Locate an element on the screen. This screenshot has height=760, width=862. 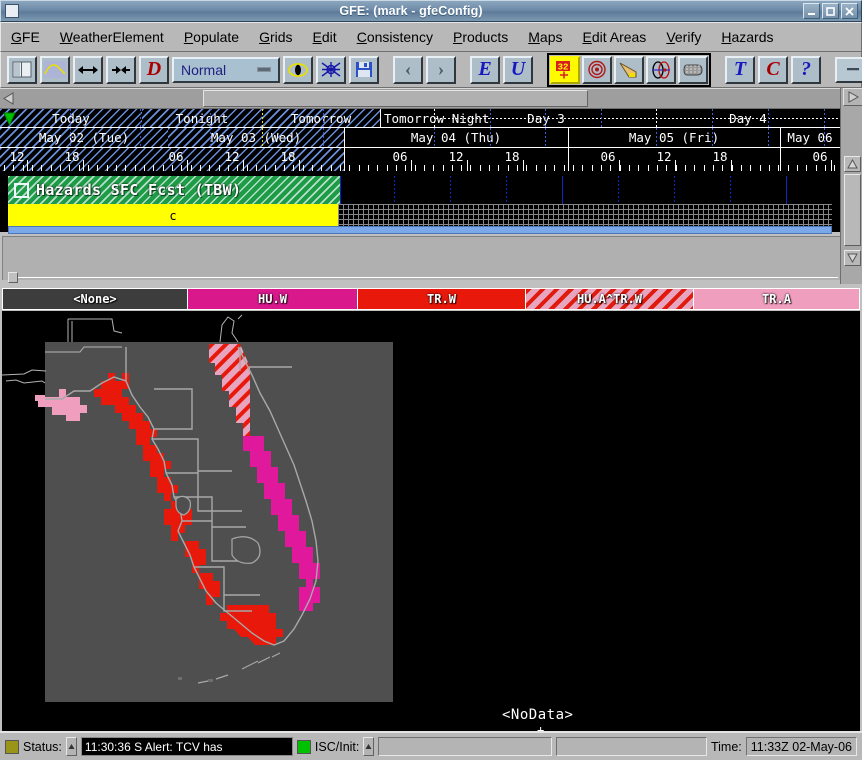
window-menu-icon is located at coordinates (12, 11).